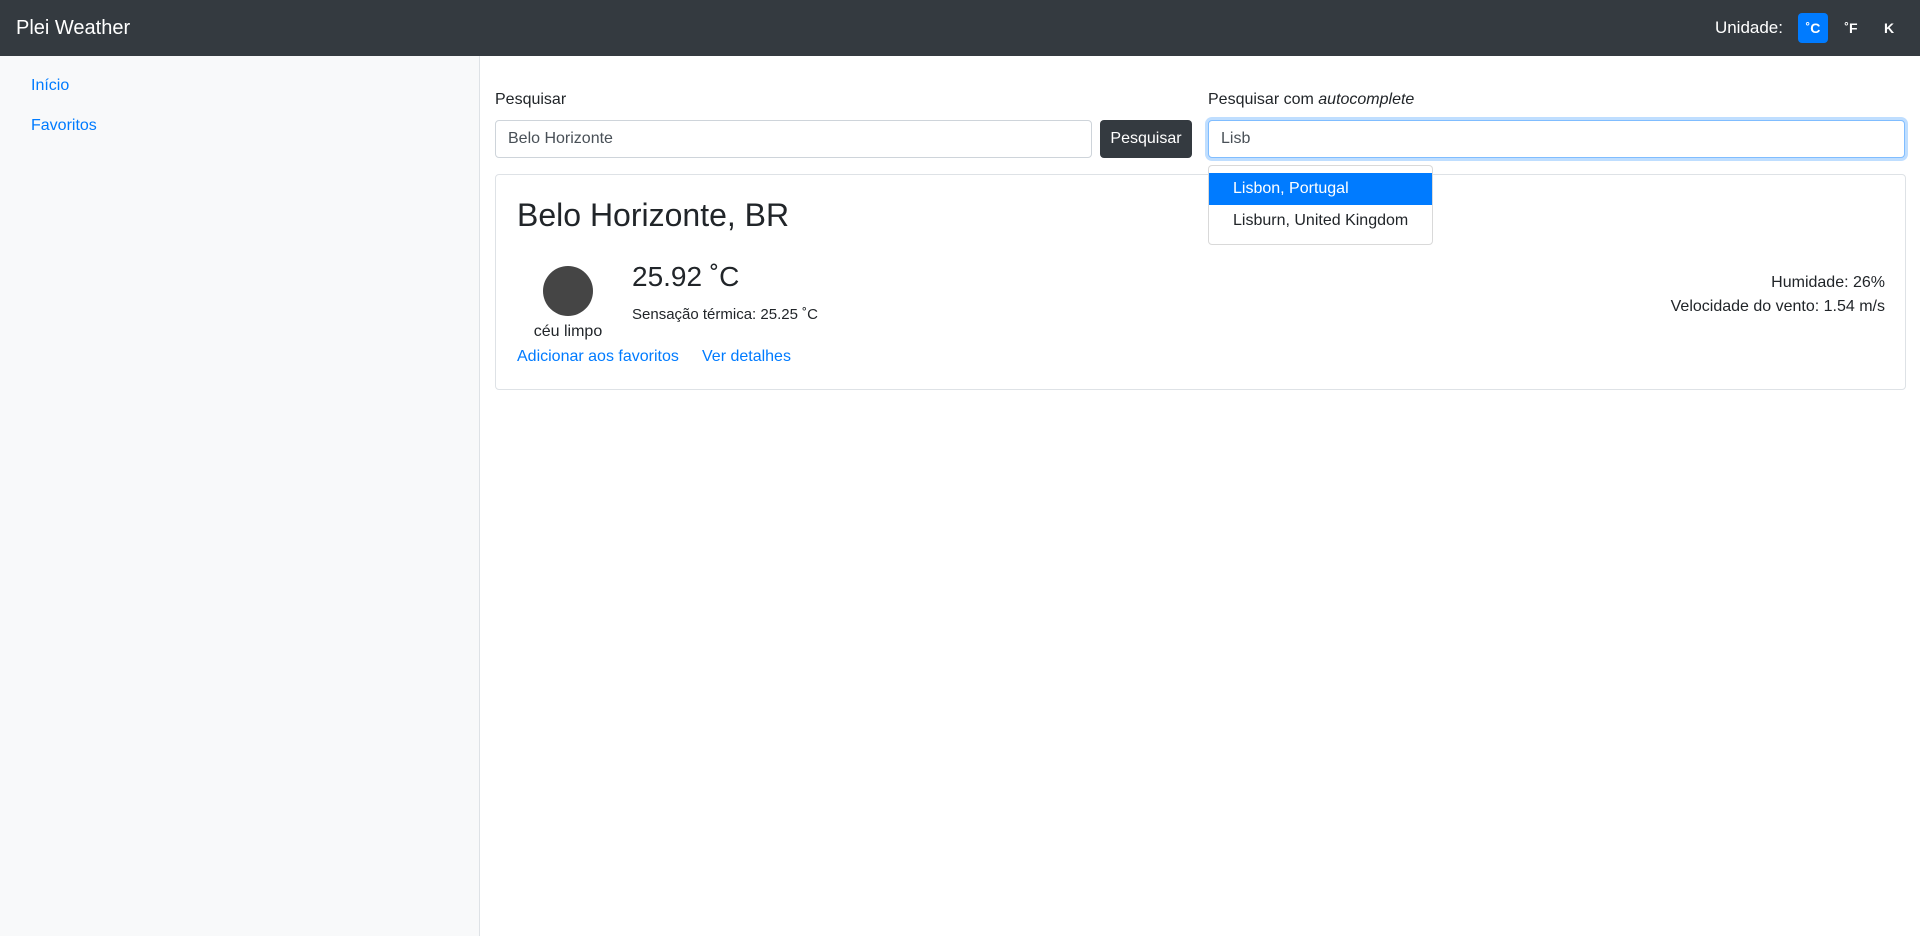 The width and height of the screenshot is (1920, 936). What do you see at coordinates (598, 357) in the screenshot?
I see `add-favorite-link: Adicionar aos favoritos` at bounding box center [598, 357].